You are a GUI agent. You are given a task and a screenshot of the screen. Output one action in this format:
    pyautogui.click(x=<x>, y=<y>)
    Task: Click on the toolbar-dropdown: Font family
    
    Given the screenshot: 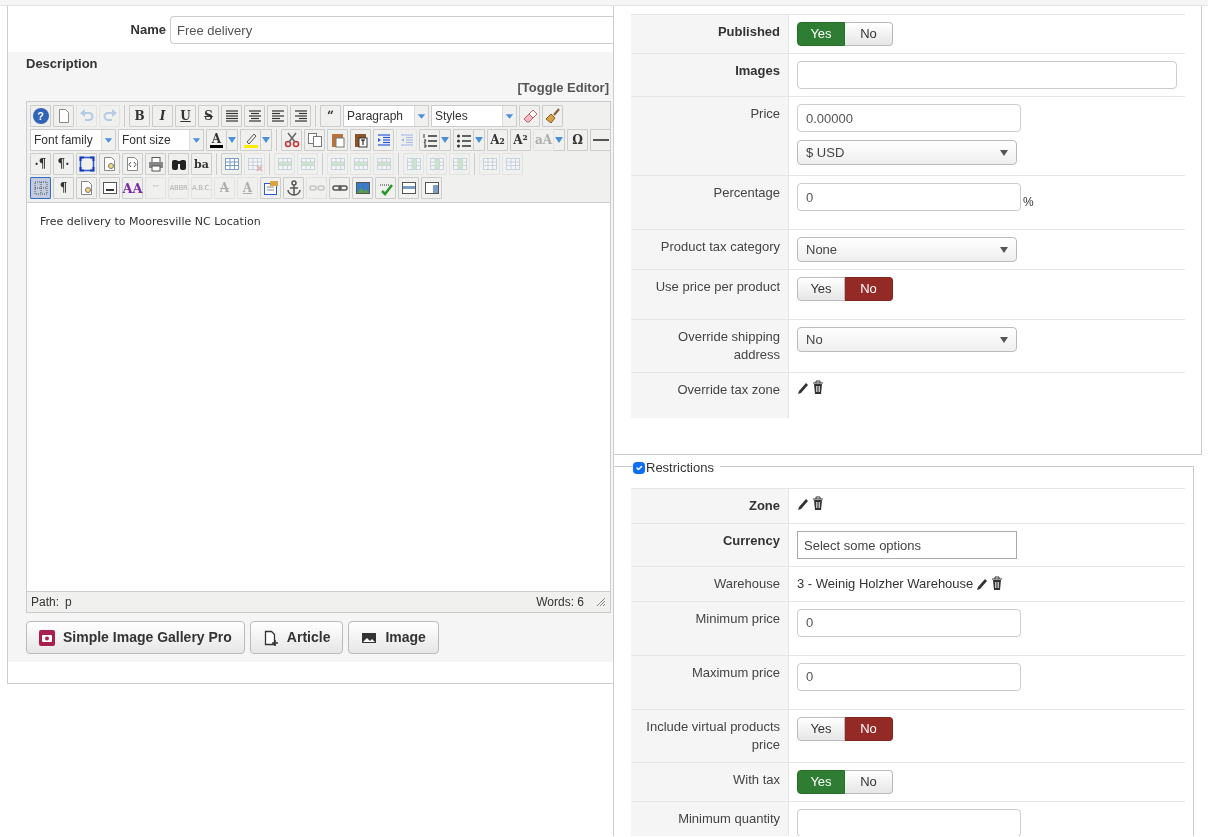 What is the action you would take?
    pyautogui.click(x=73, y=140)
    